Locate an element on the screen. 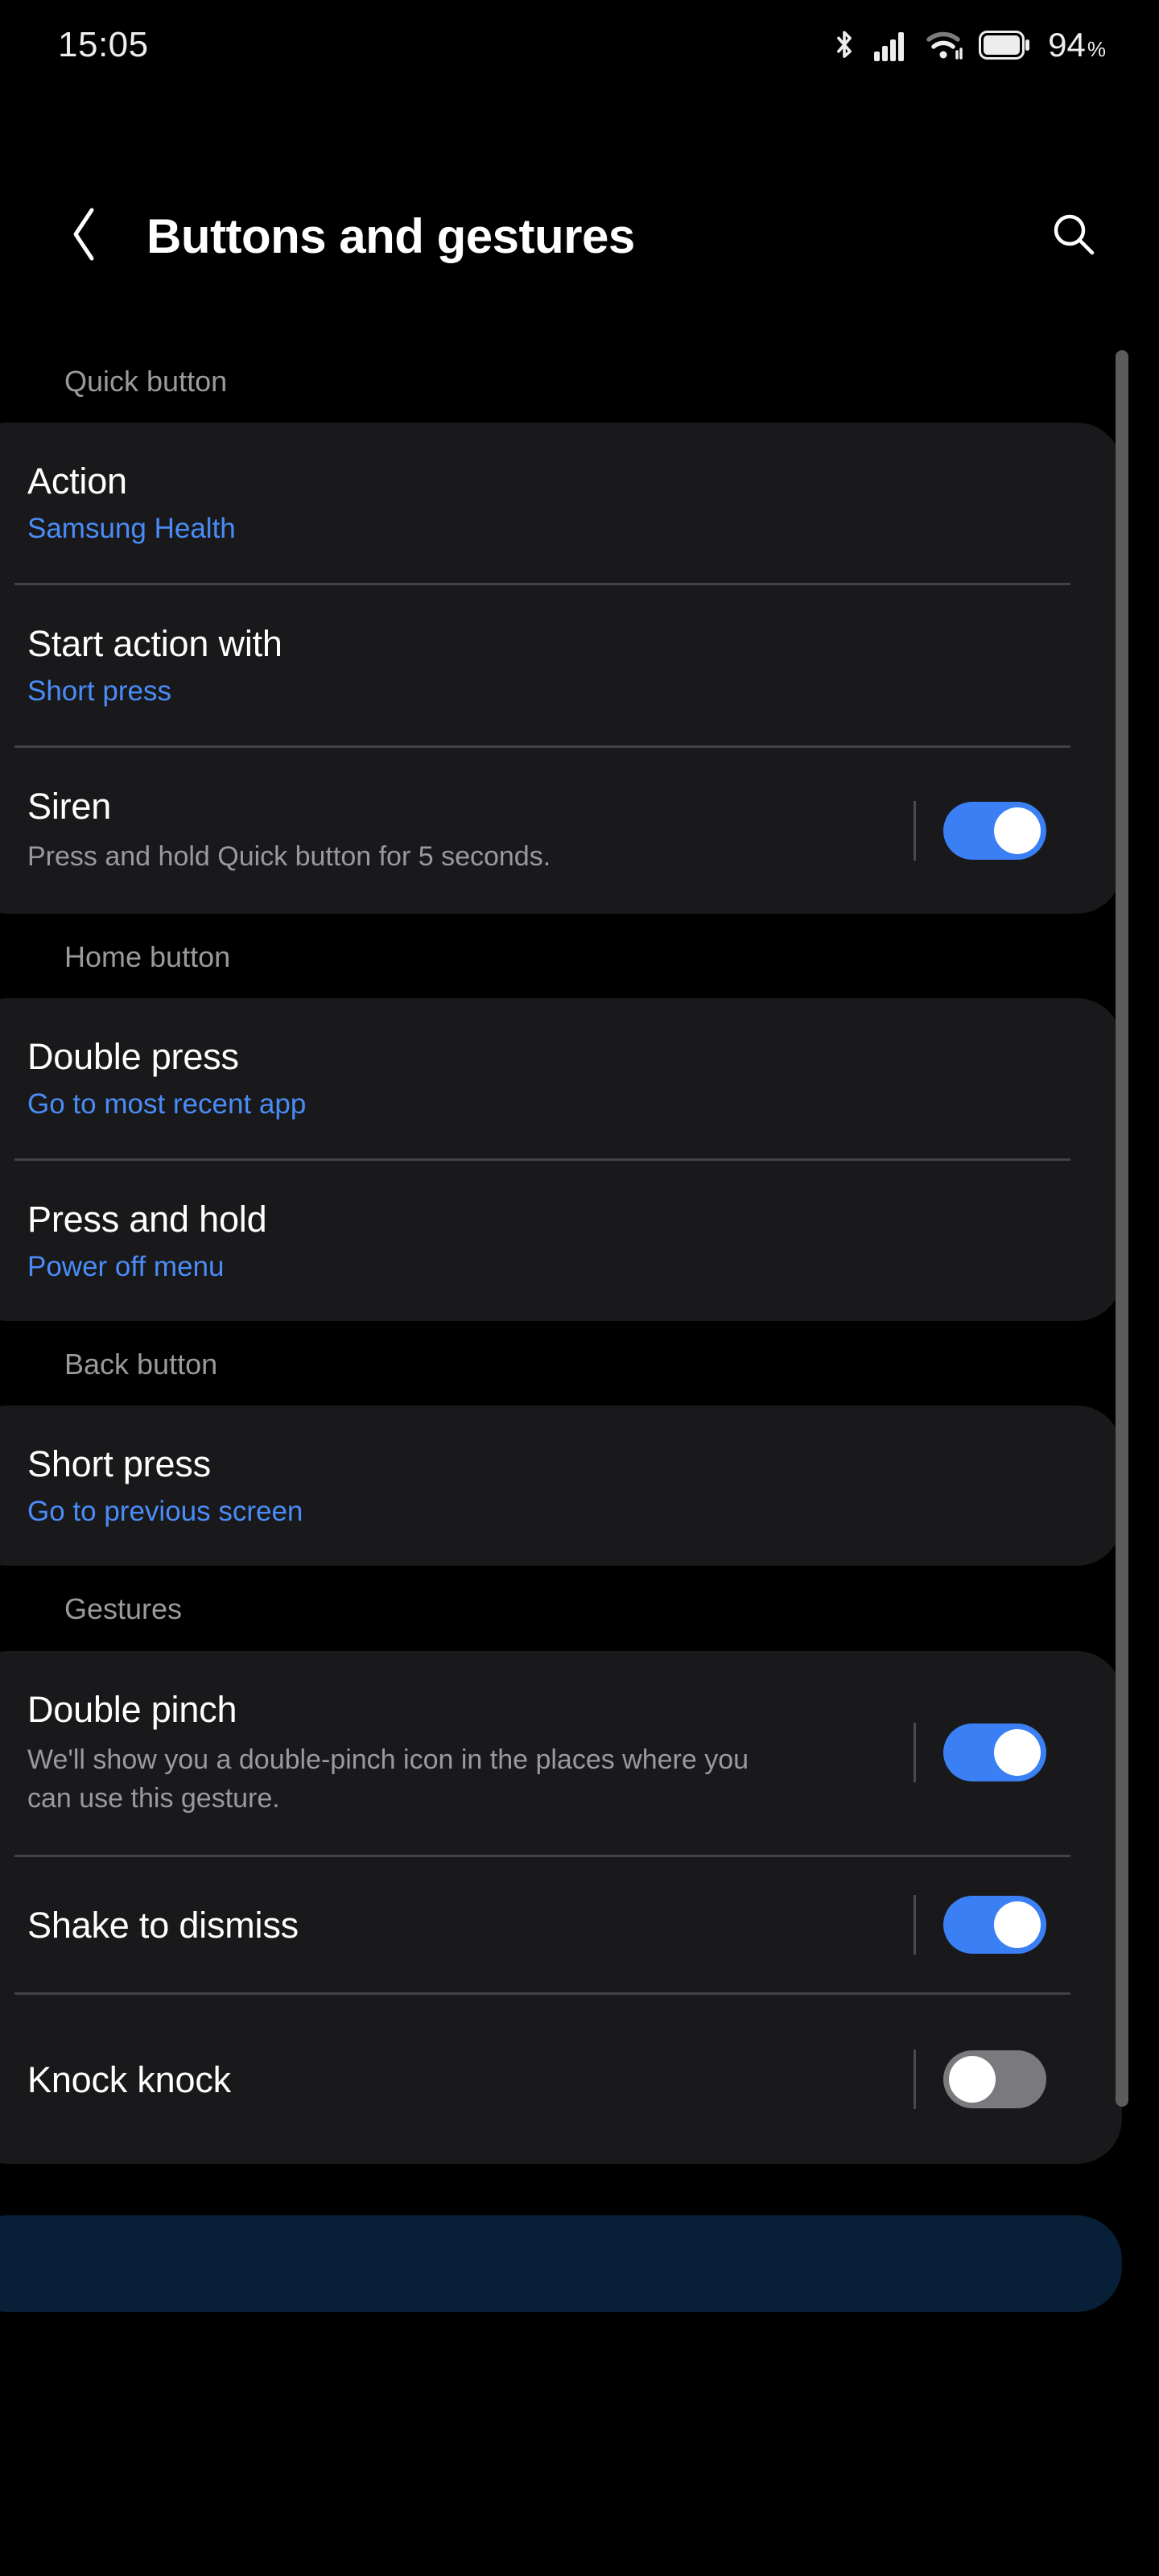 The image size is (1159, 2576). section-header-gestures: Gestures is located at coordinates (123, 1609).